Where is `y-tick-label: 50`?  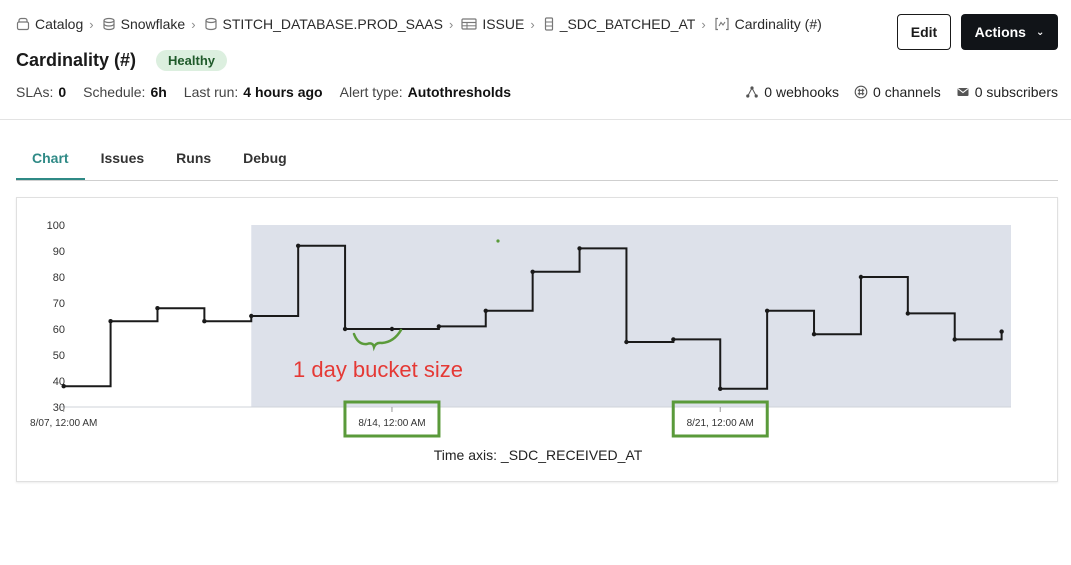
y-tick-label: 50 is located at coordinates (59, 356).